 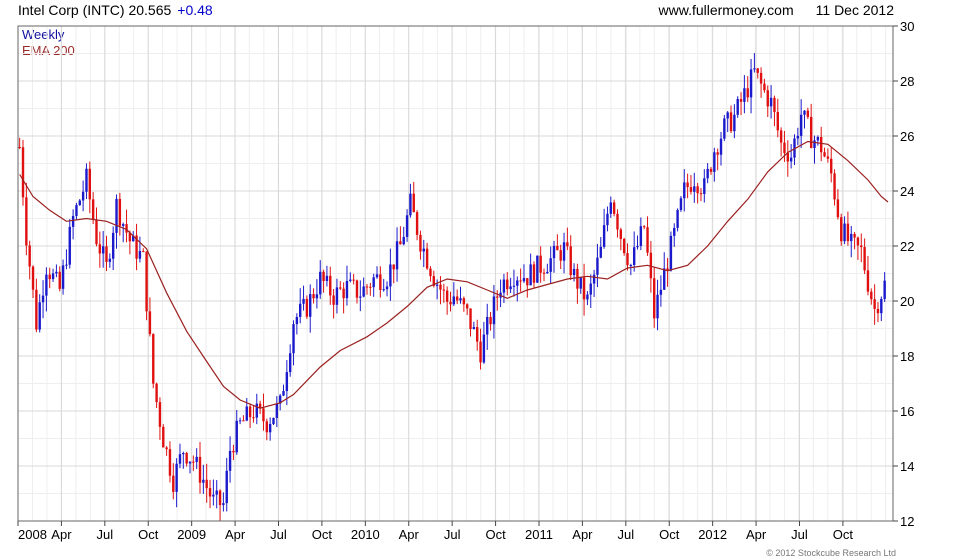 I want to click on x-tick-label: 2009, so click(x=191, y=534).